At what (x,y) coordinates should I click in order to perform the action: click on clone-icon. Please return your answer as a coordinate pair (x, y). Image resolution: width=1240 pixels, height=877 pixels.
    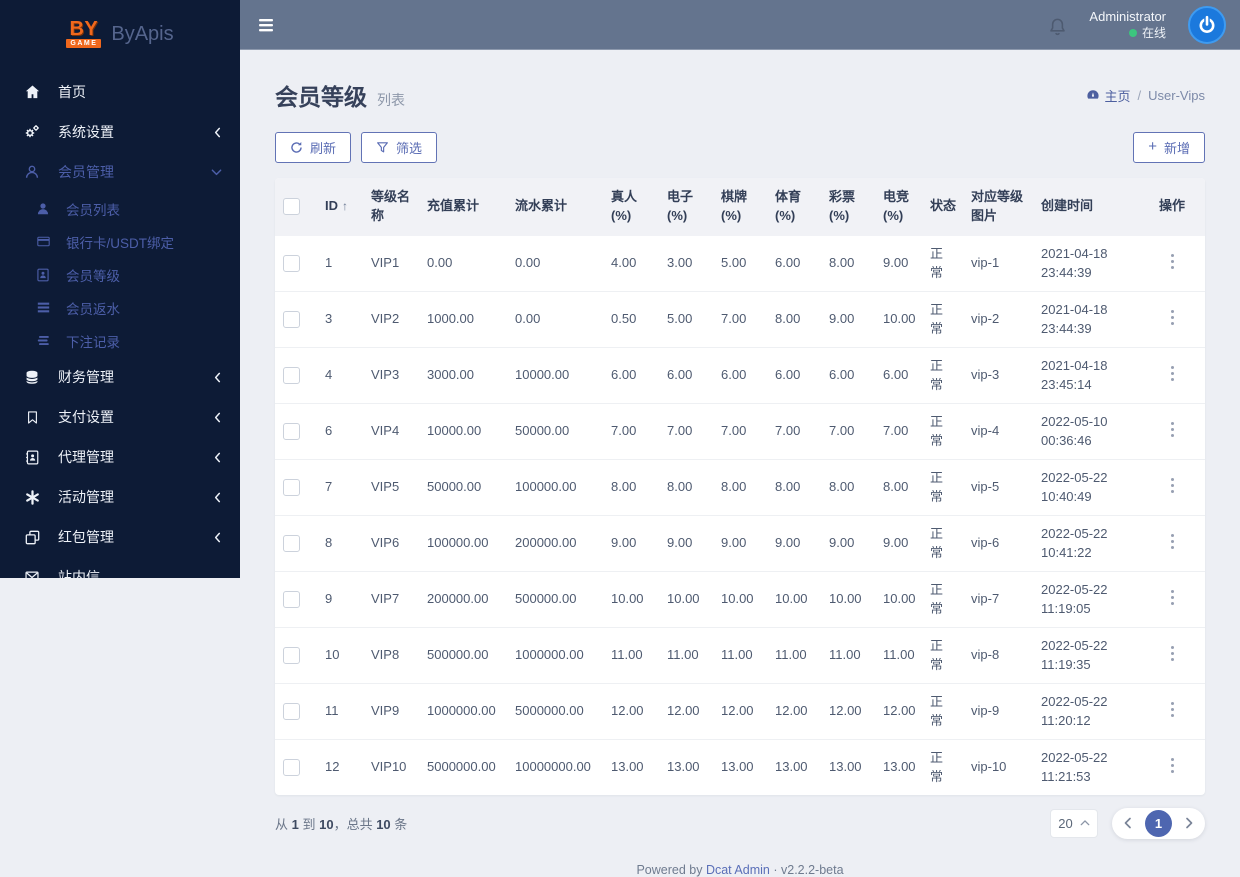
    Looking at the image, I should click on (32, 537).